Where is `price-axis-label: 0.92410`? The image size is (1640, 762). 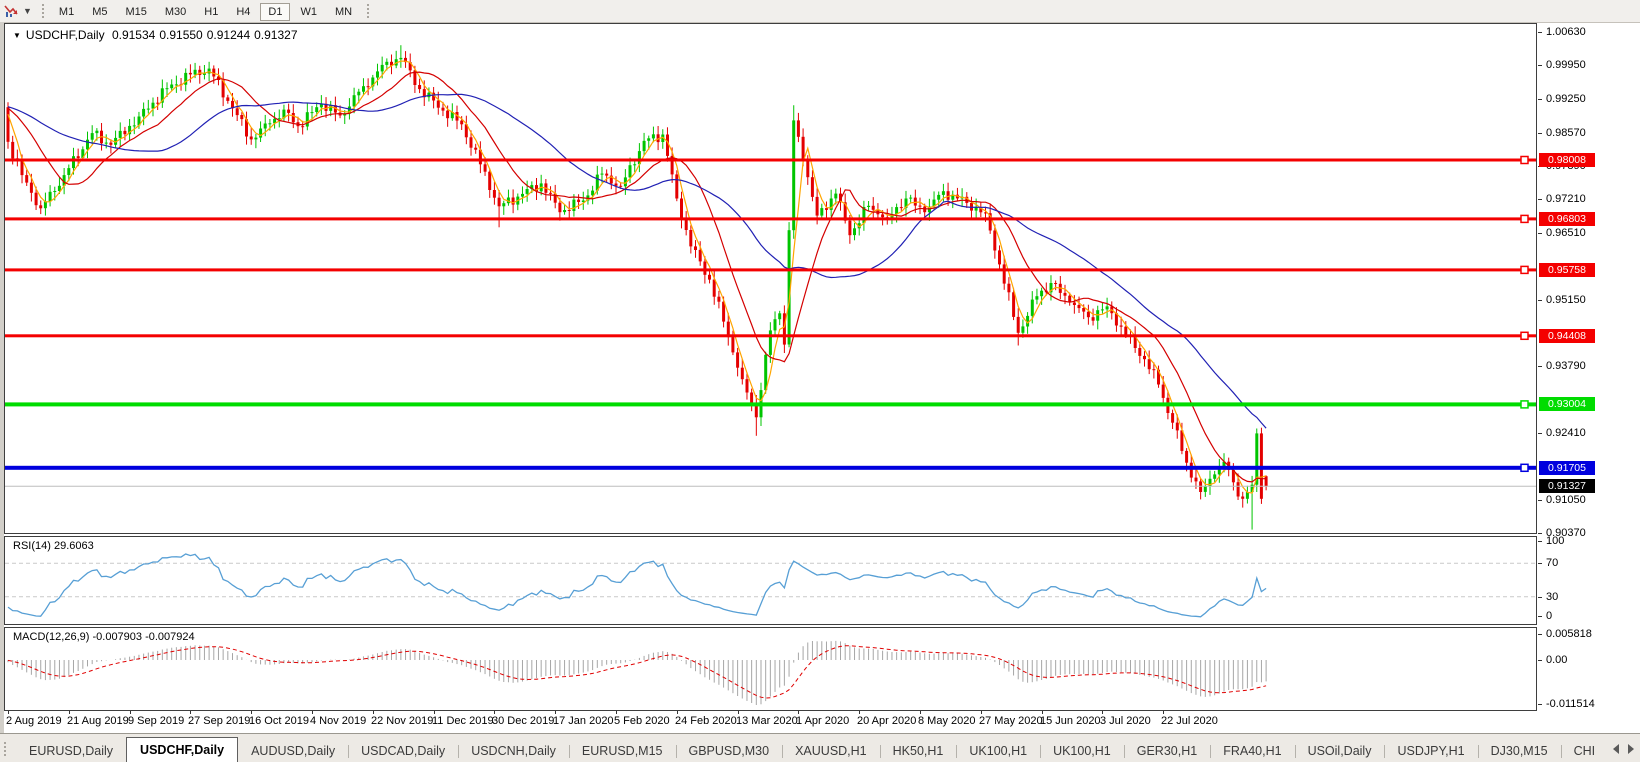 price-axis-label: 0.92410 is located at coordinates (1566, 433).